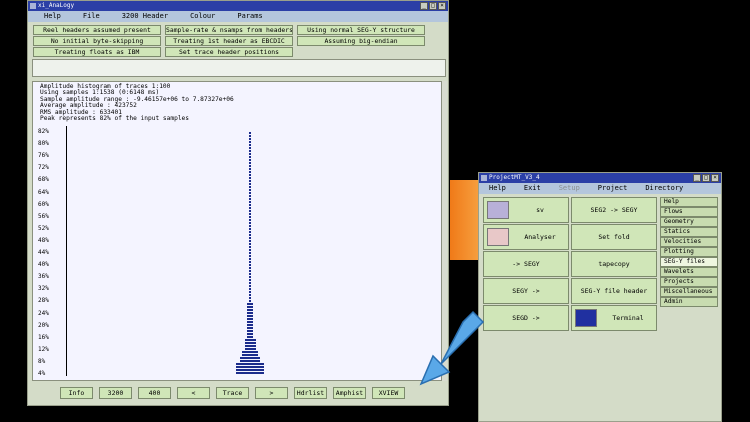  I want to click on category-wavelets: Wavelets, so click(689, 272).